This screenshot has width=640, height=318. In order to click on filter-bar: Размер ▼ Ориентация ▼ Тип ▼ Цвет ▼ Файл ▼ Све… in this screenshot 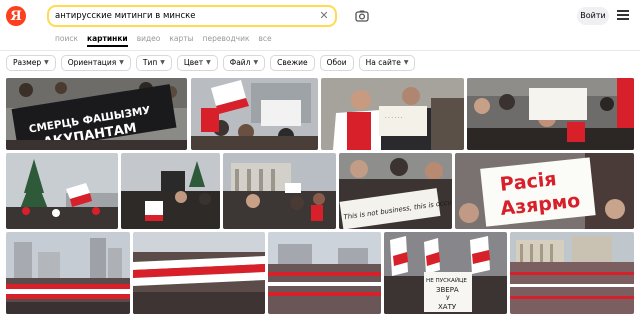, I will do `click(211, 63)`.